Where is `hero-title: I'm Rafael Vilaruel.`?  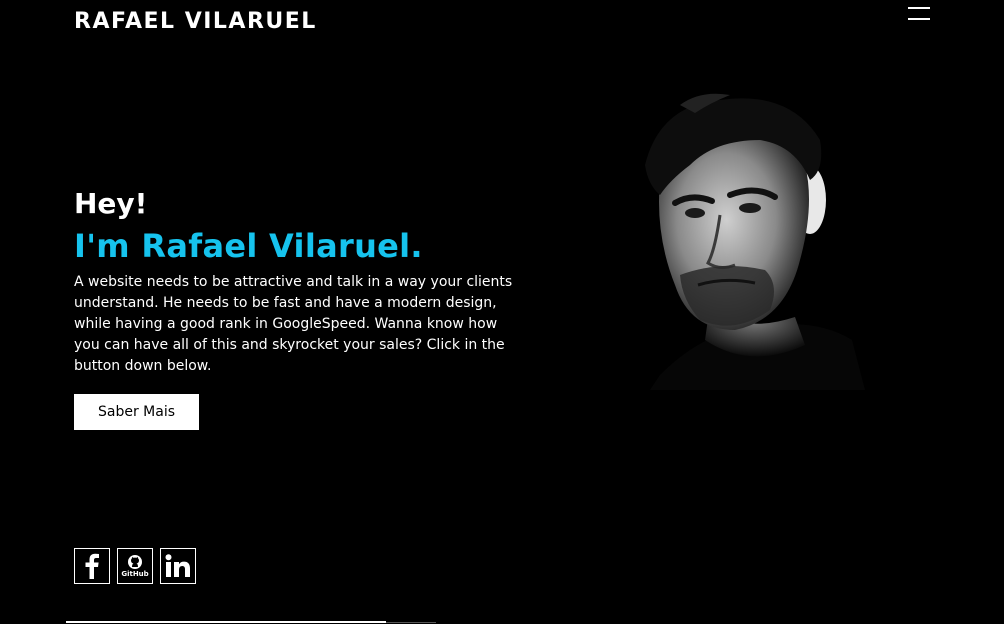 hero-title: I'm Rafael Vilaruel. is located at coordinates (248, 246).